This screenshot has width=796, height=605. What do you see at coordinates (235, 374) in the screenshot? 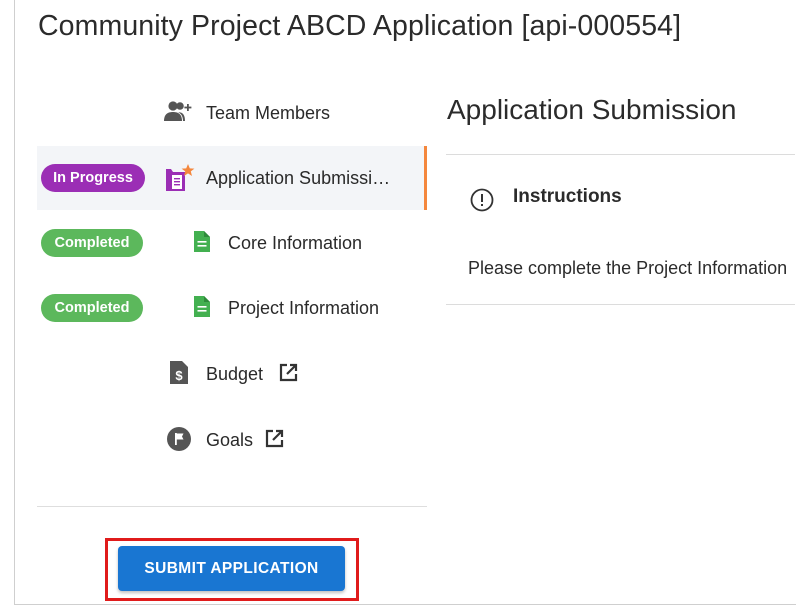
I see `sidebar-item-label: Budget` at bounding box center [235, 374].